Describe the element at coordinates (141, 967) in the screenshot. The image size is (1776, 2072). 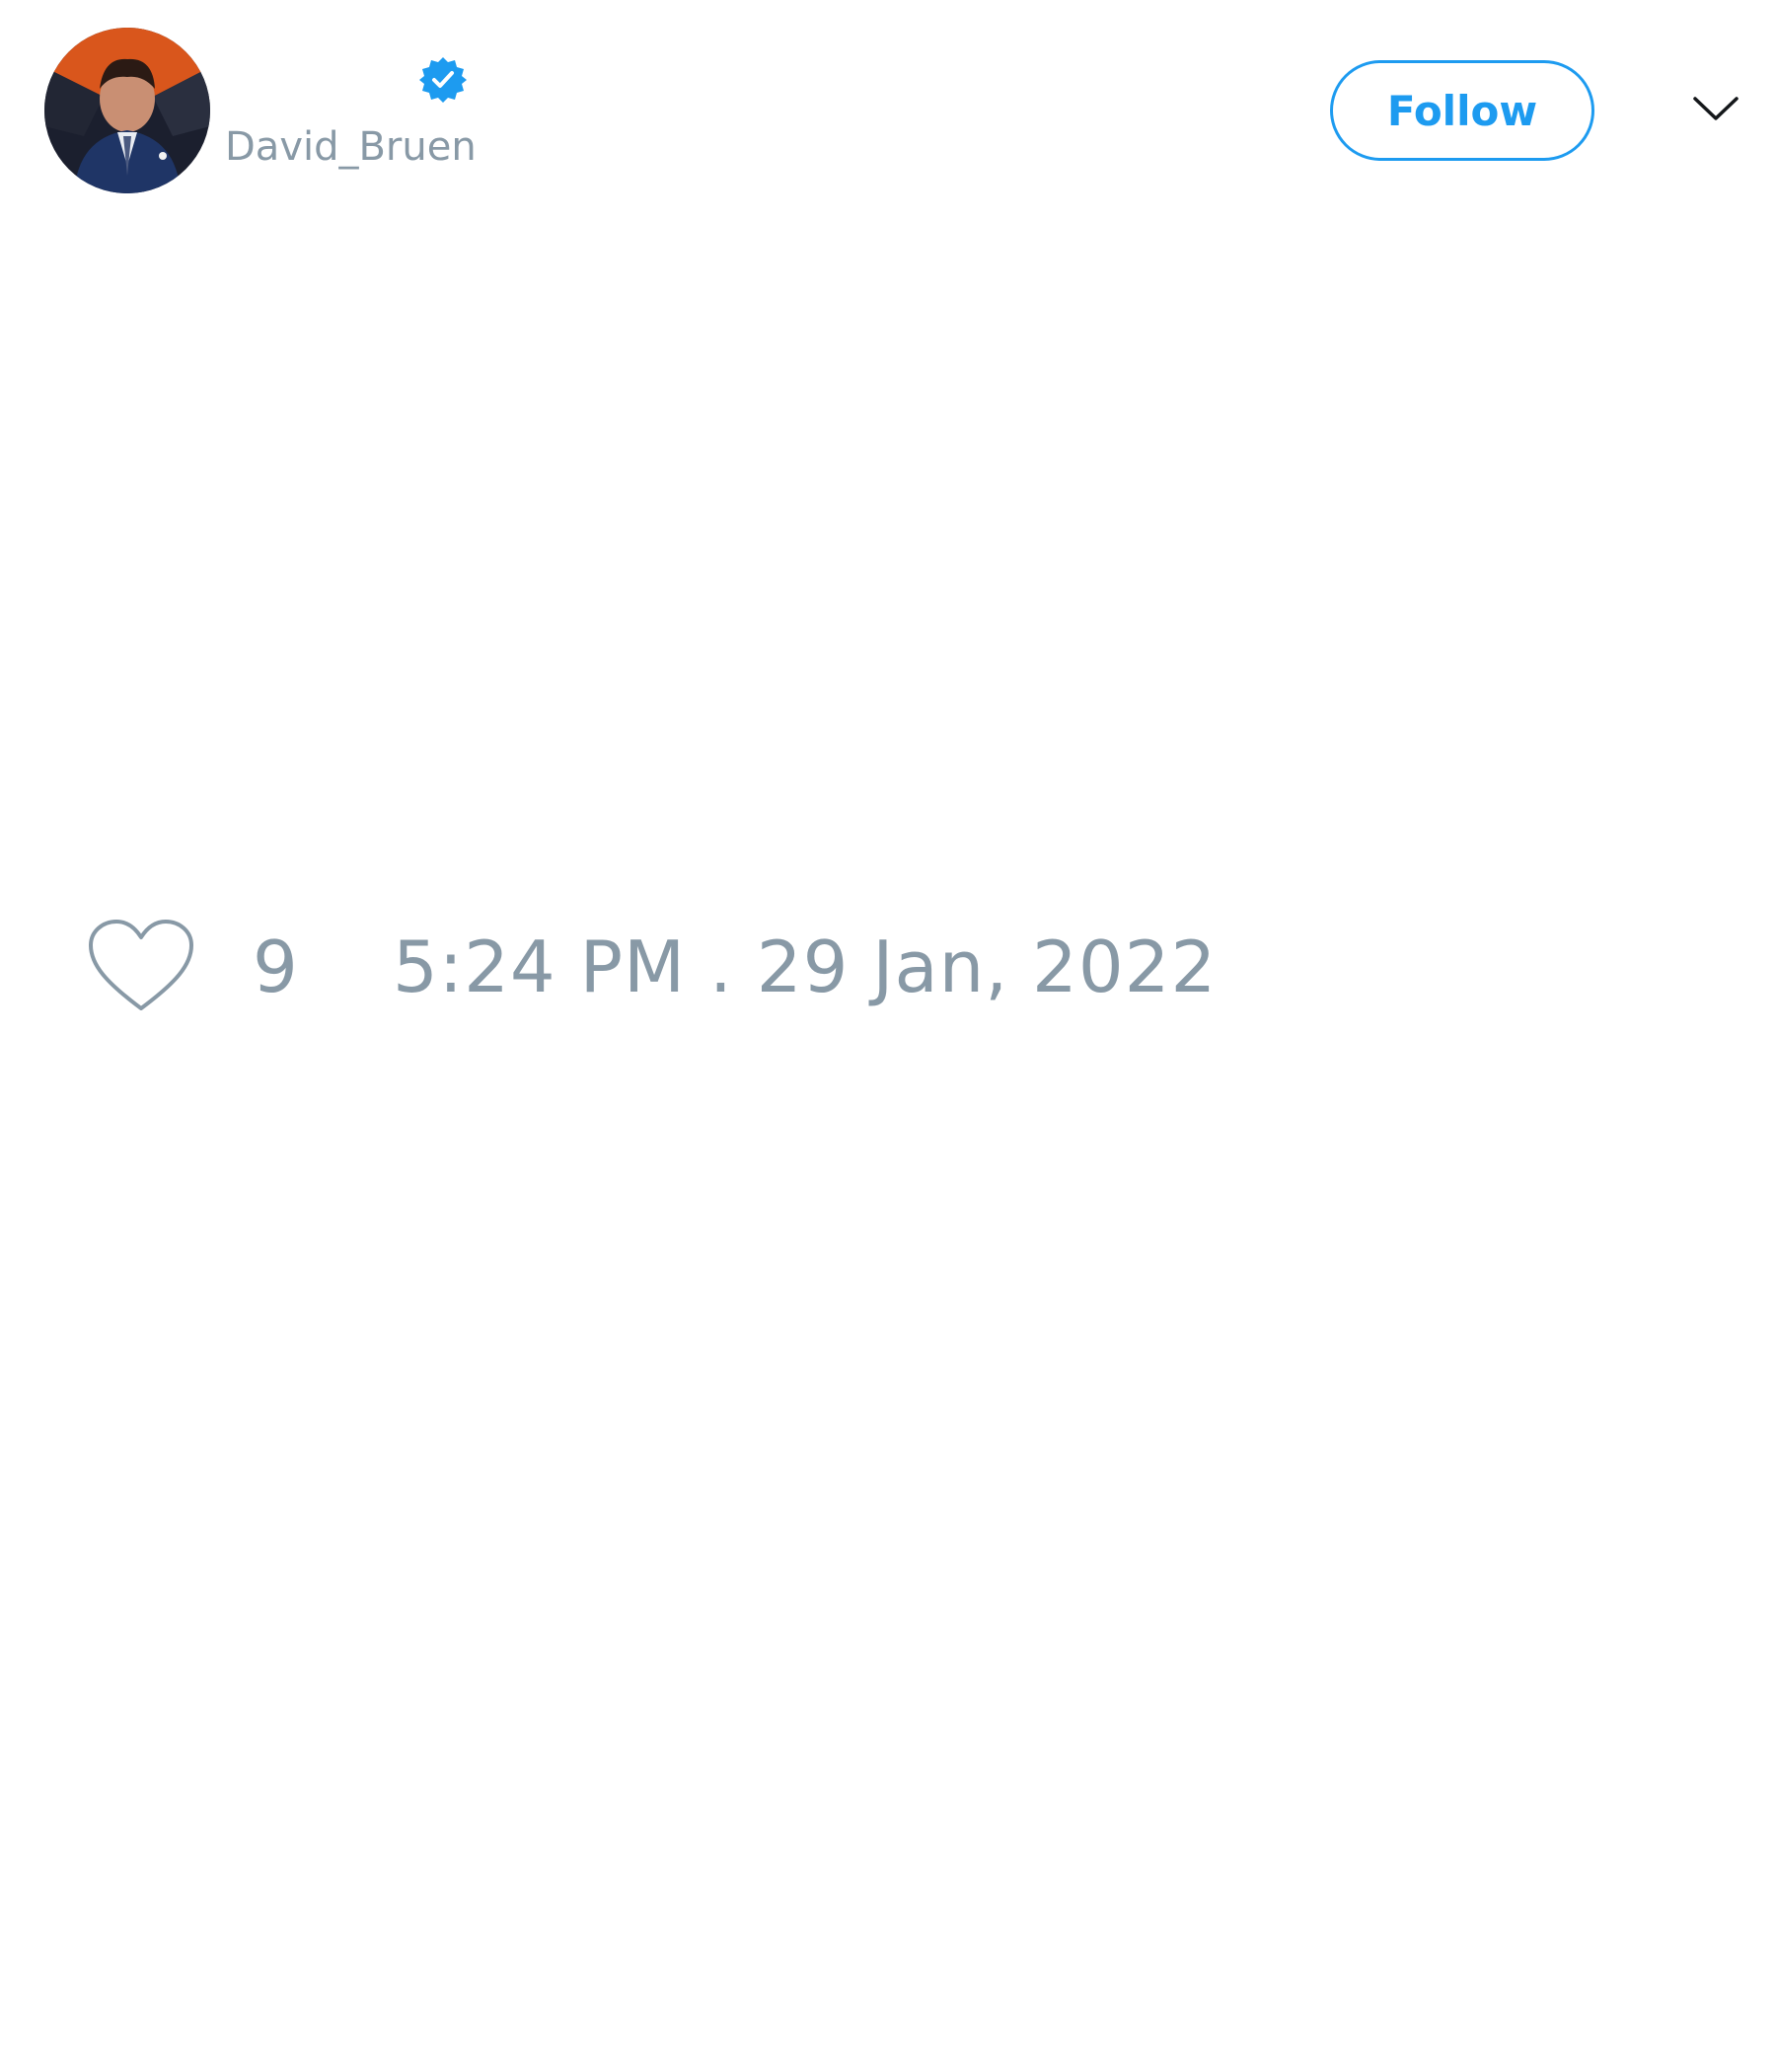
I see `heart-outline-icon` at that location.